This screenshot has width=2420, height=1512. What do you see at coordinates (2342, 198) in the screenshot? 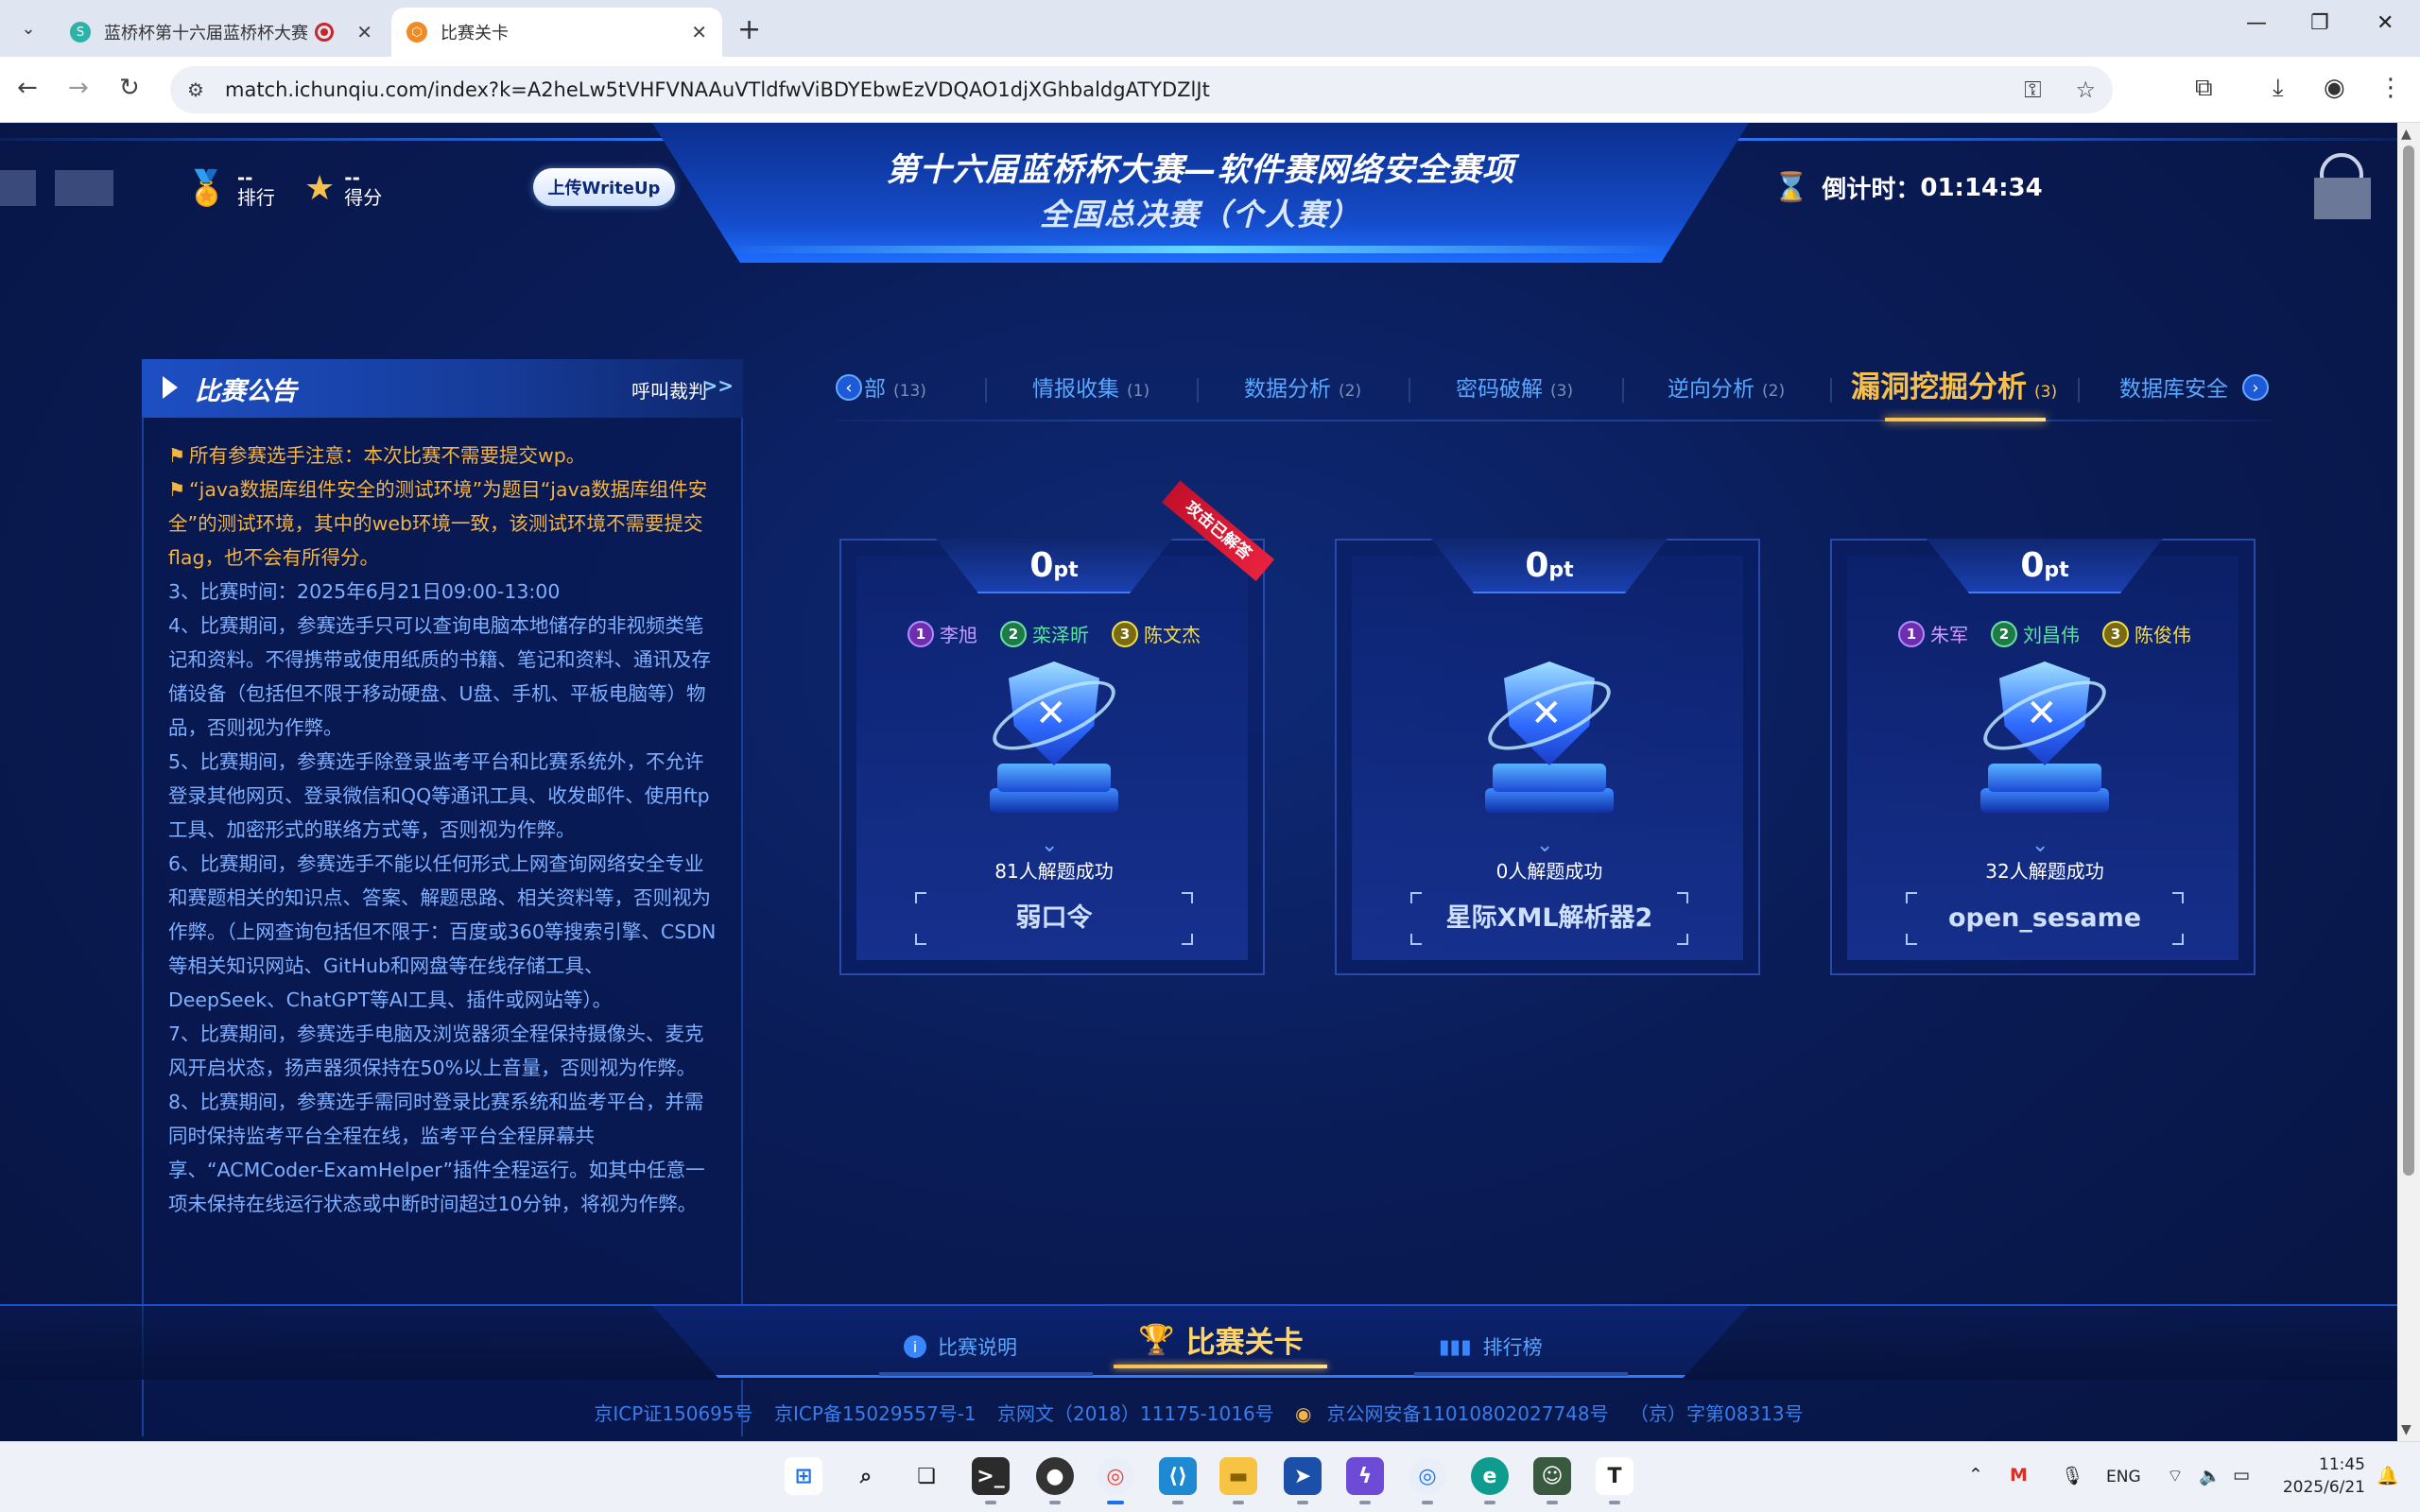
I see `avatar-blurred` at bounding box center [2342, 198].